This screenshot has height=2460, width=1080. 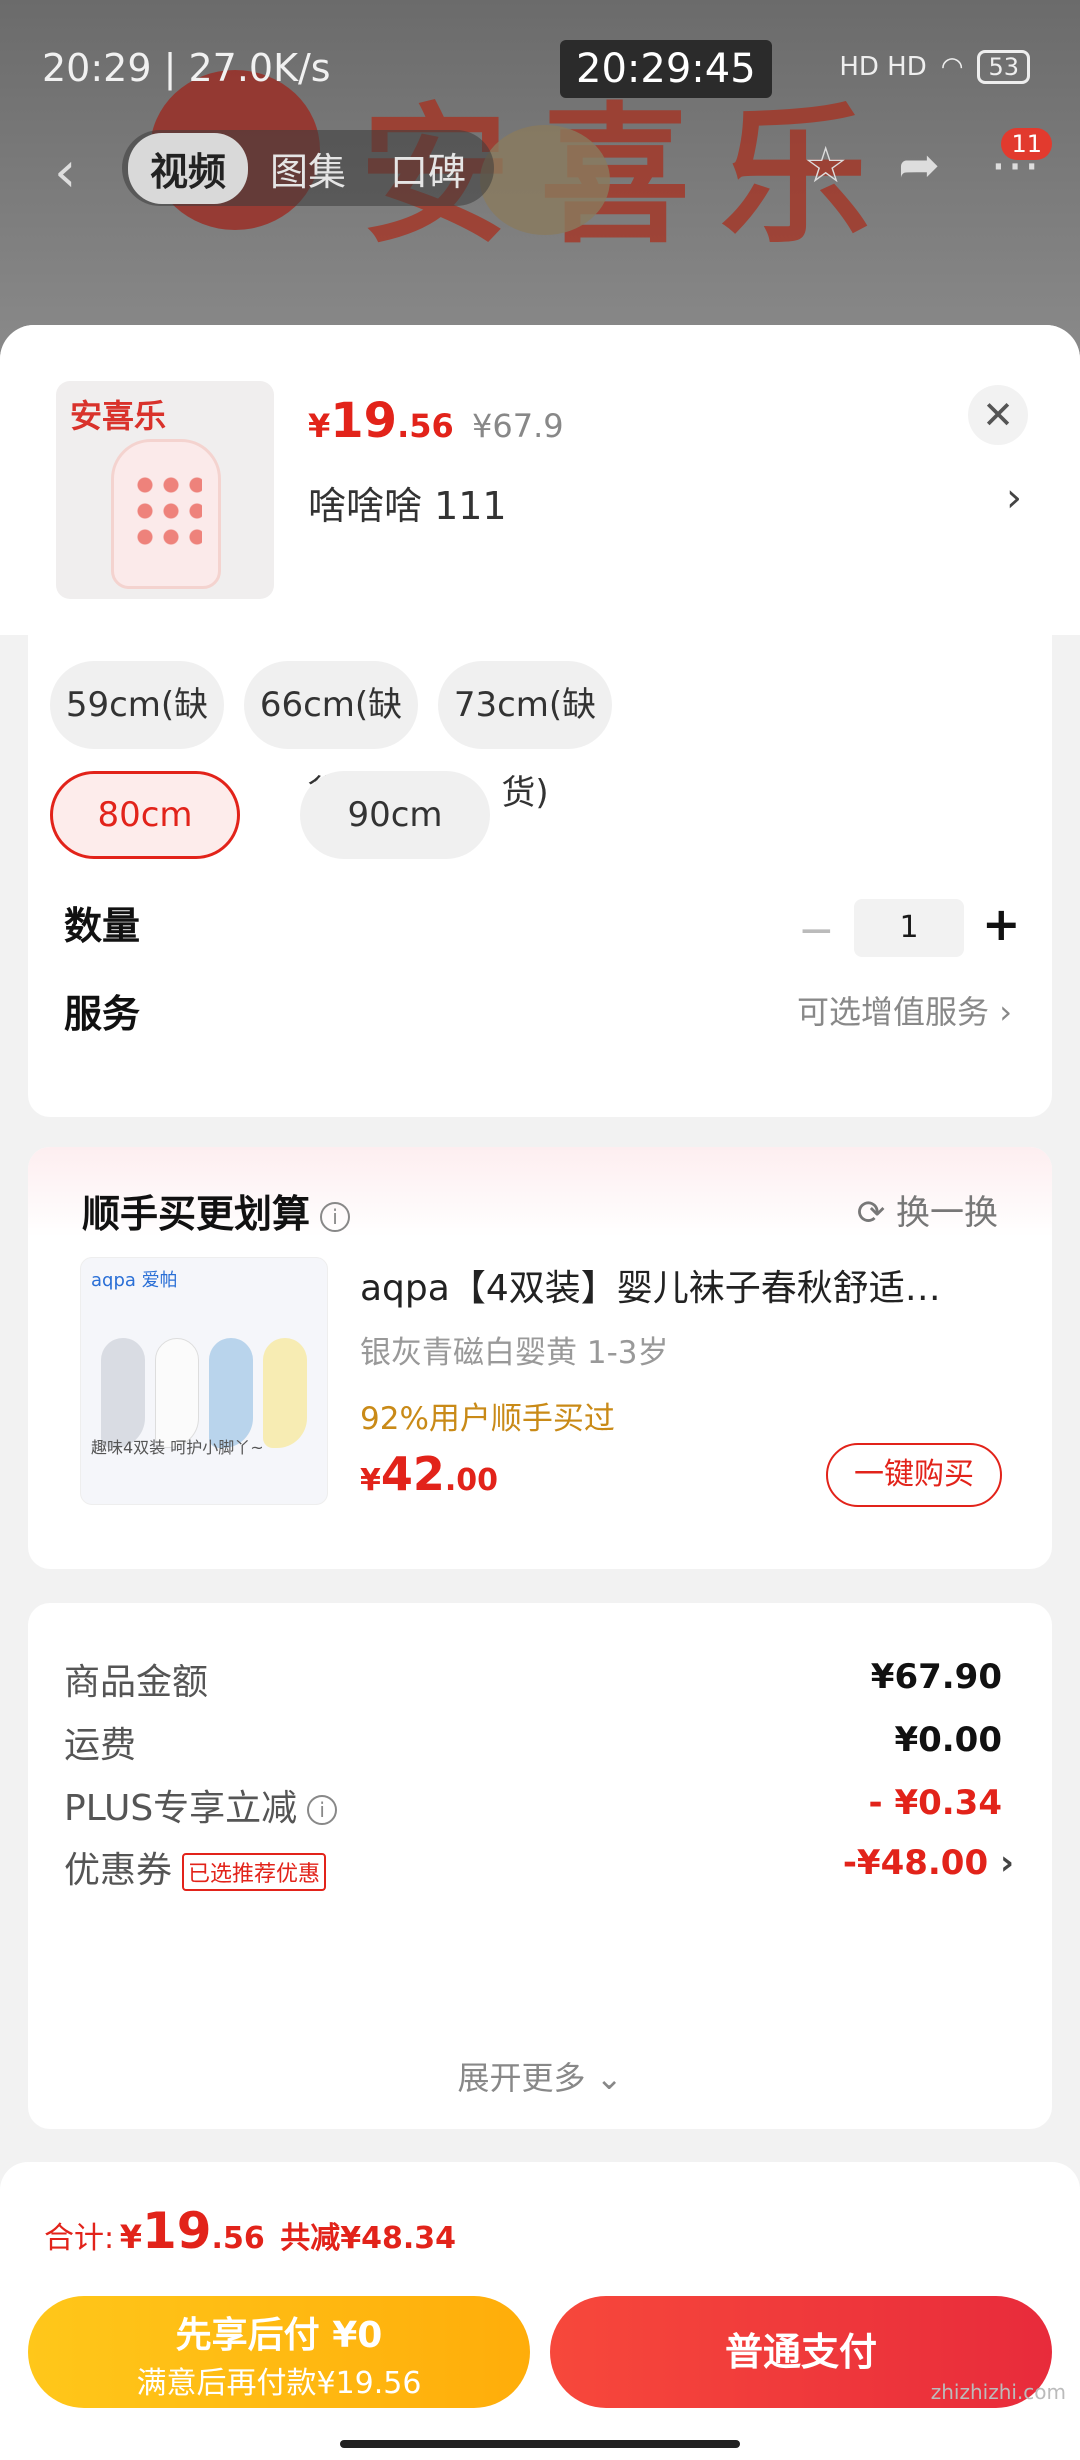 What do you see at coordinates (919, 165) in the screenshot?
I see `share-icon: ➦` at bounding box center [919, 165].